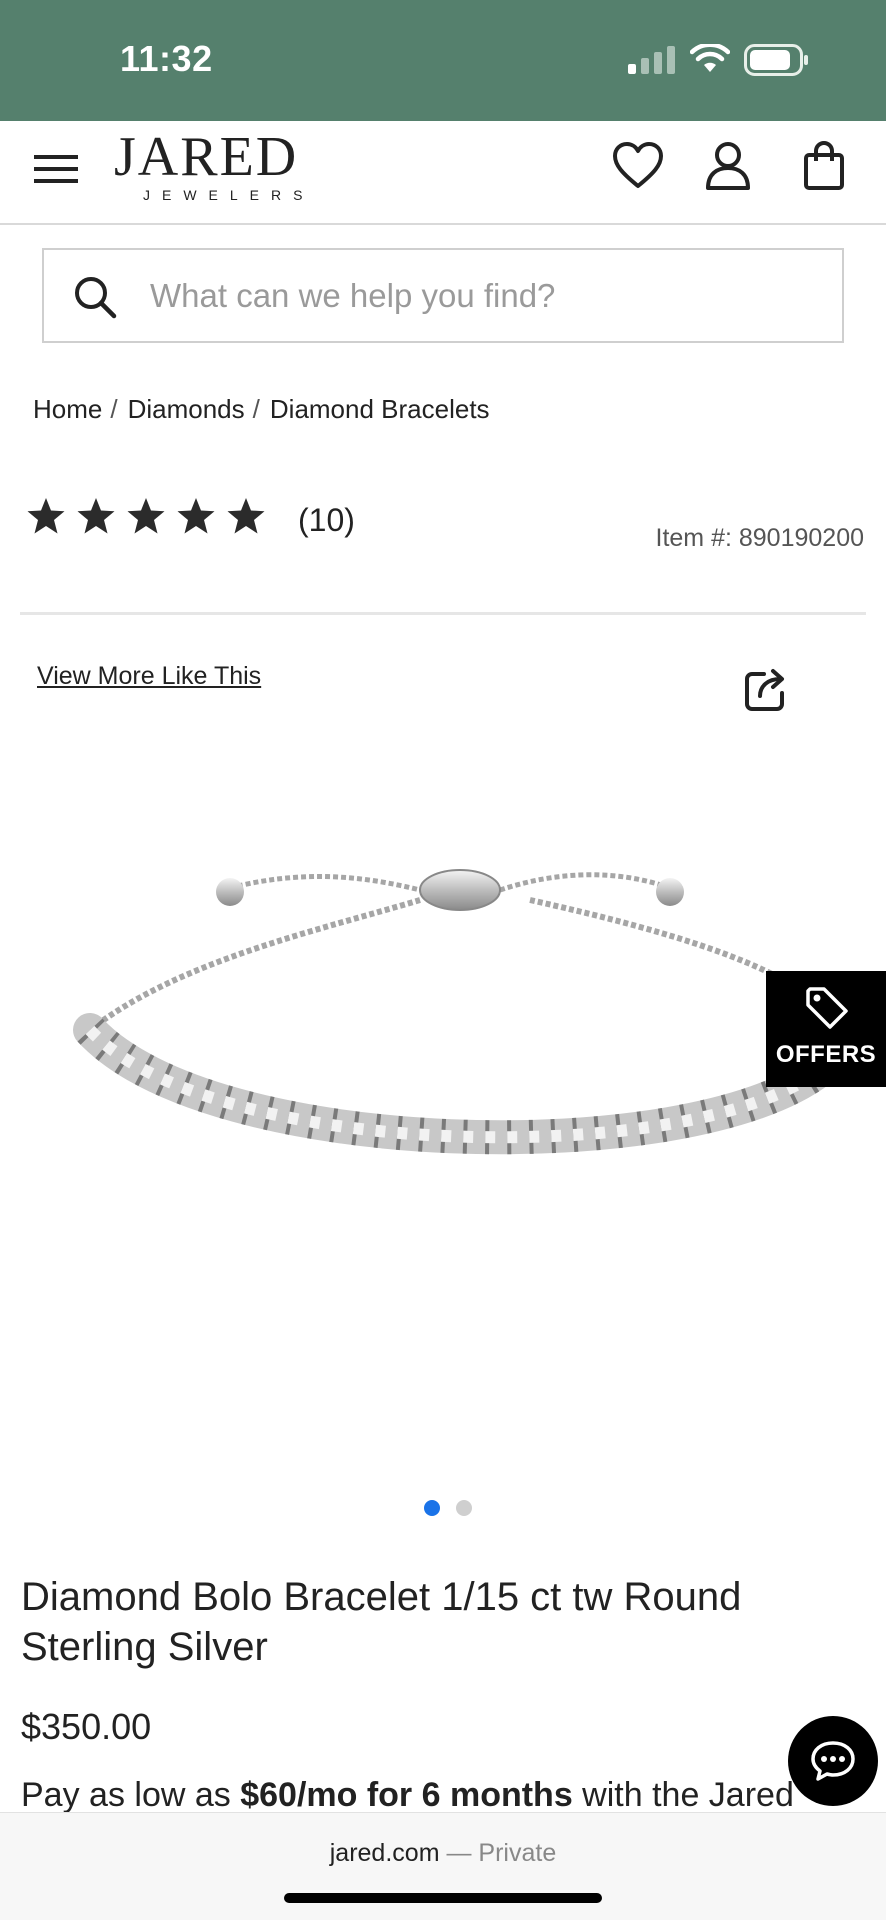  Describe the element at coordinates (638, 166) in the screenshot. I see `wishlist-heart-icon` at that location.